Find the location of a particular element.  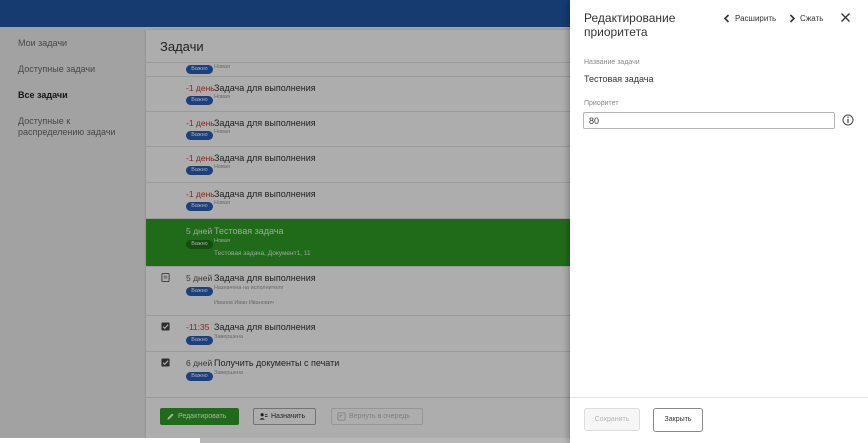

save-button: Сохранить is located at coordinates (612, 419).